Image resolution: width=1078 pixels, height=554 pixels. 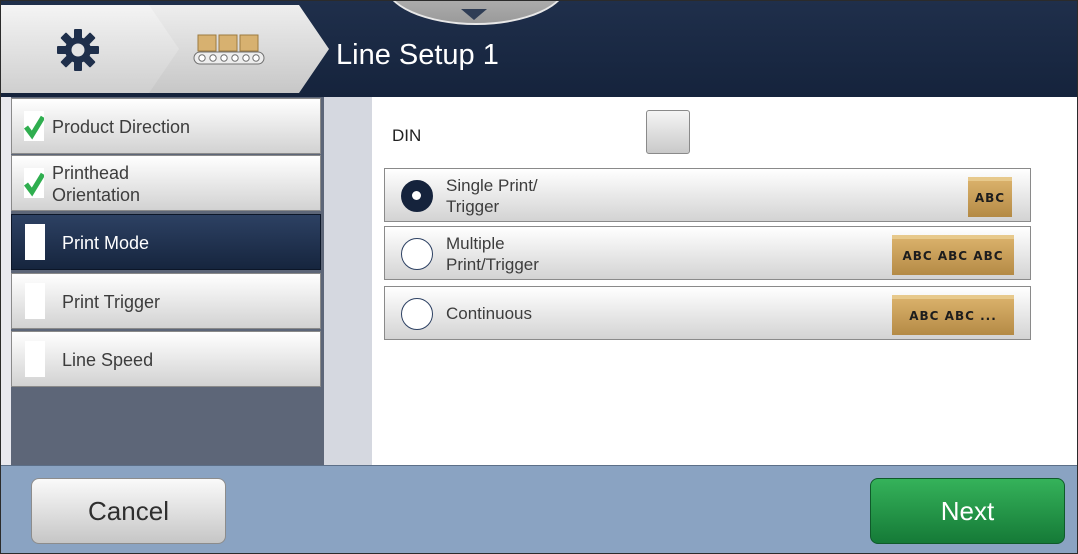 I want to click on sidebar-item-print-mode: Print Mode, so click(x=166, y=242).